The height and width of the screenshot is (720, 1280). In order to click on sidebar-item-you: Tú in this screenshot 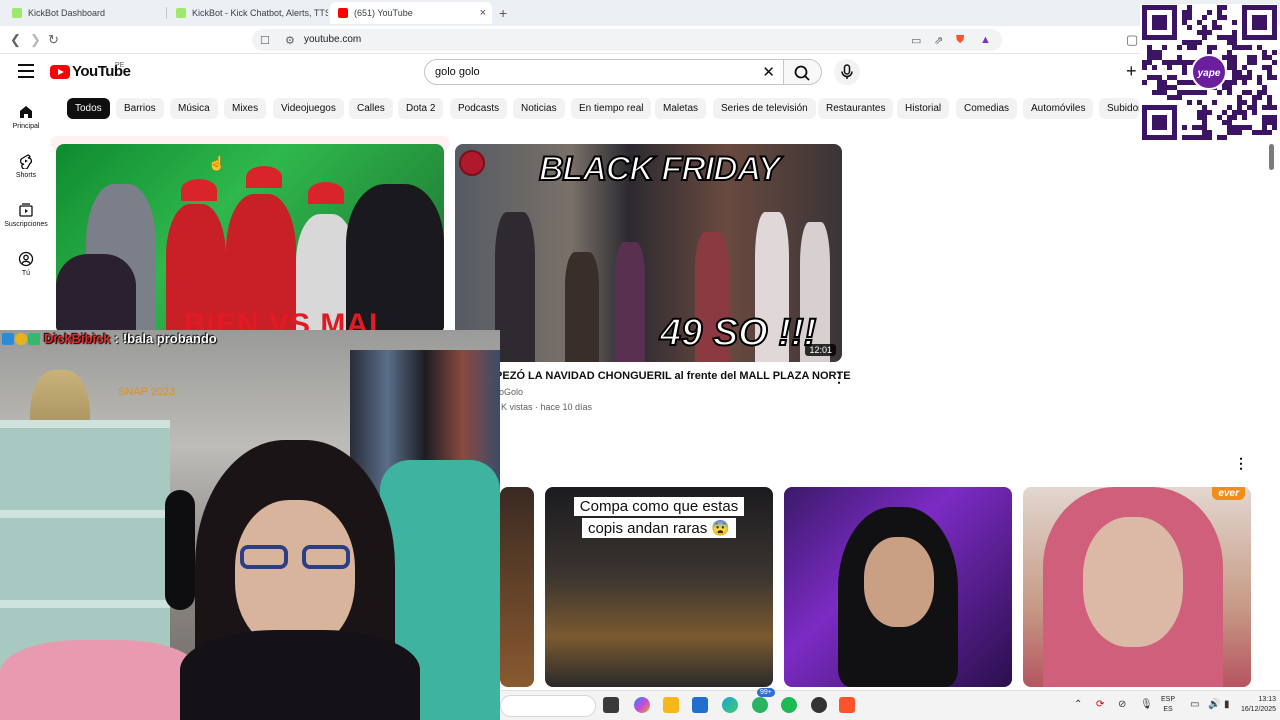, I will do `click(26, 264)`.